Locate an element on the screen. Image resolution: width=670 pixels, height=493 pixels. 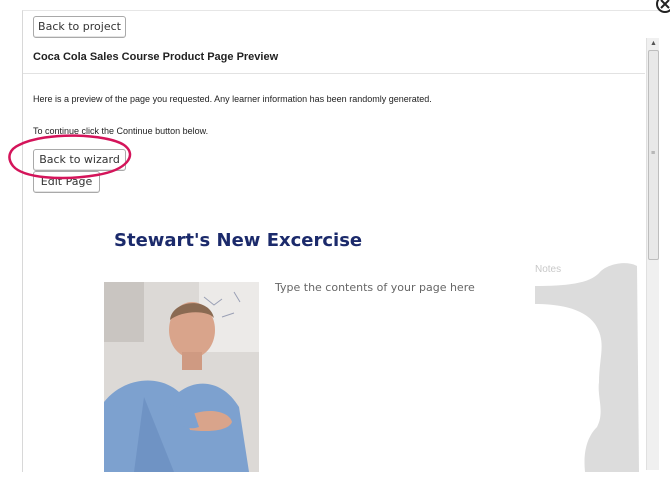
scroll-up-arrow-icon: ▲ is located at coordinates (653, 44).